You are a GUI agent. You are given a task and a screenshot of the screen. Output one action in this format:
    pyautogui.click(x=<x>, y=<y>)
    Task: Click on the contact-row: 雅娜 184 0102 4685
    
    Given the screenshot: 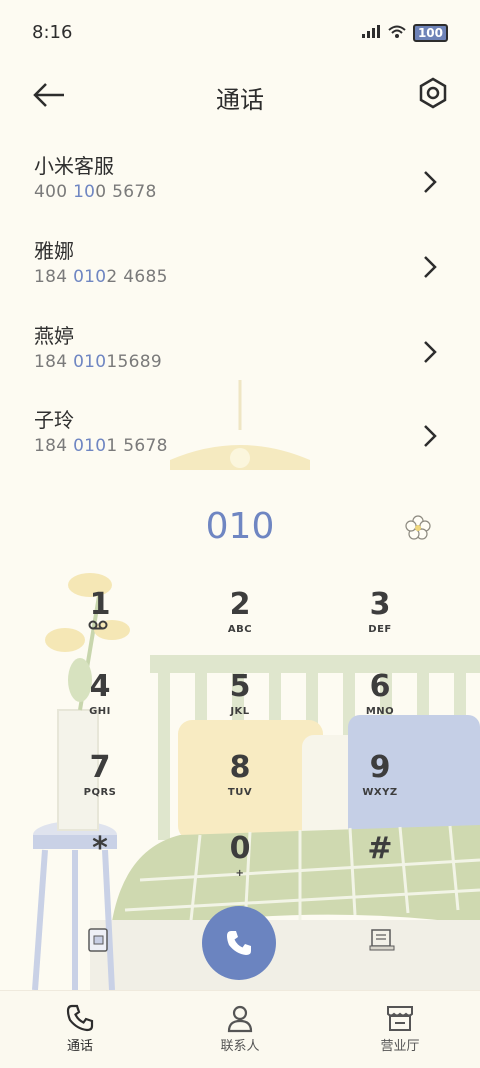 What is the action you would take?
    pyautogui.click(x=240, y=275)
    